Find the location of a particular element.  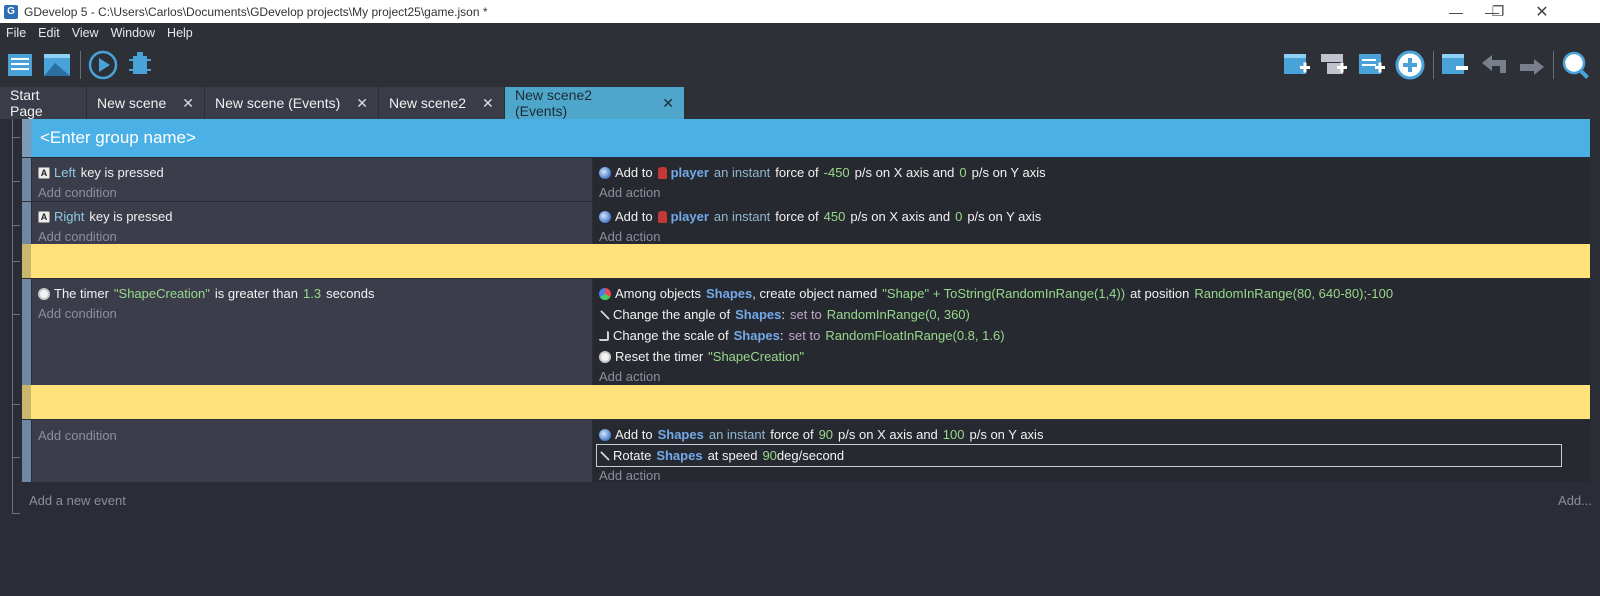

search-icon is located at coordinates (1576, 65).